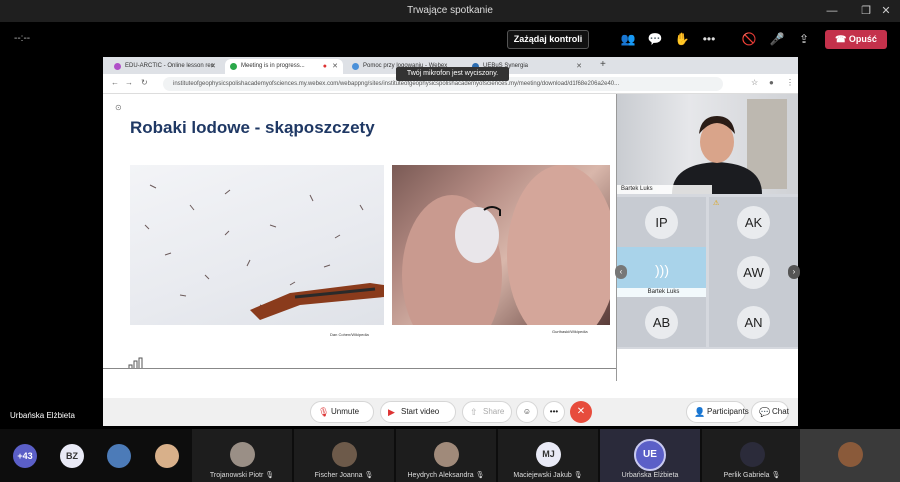  I want to click on active-speaker-tile: ))) Bartek Luks ‹, so click(660, 272).